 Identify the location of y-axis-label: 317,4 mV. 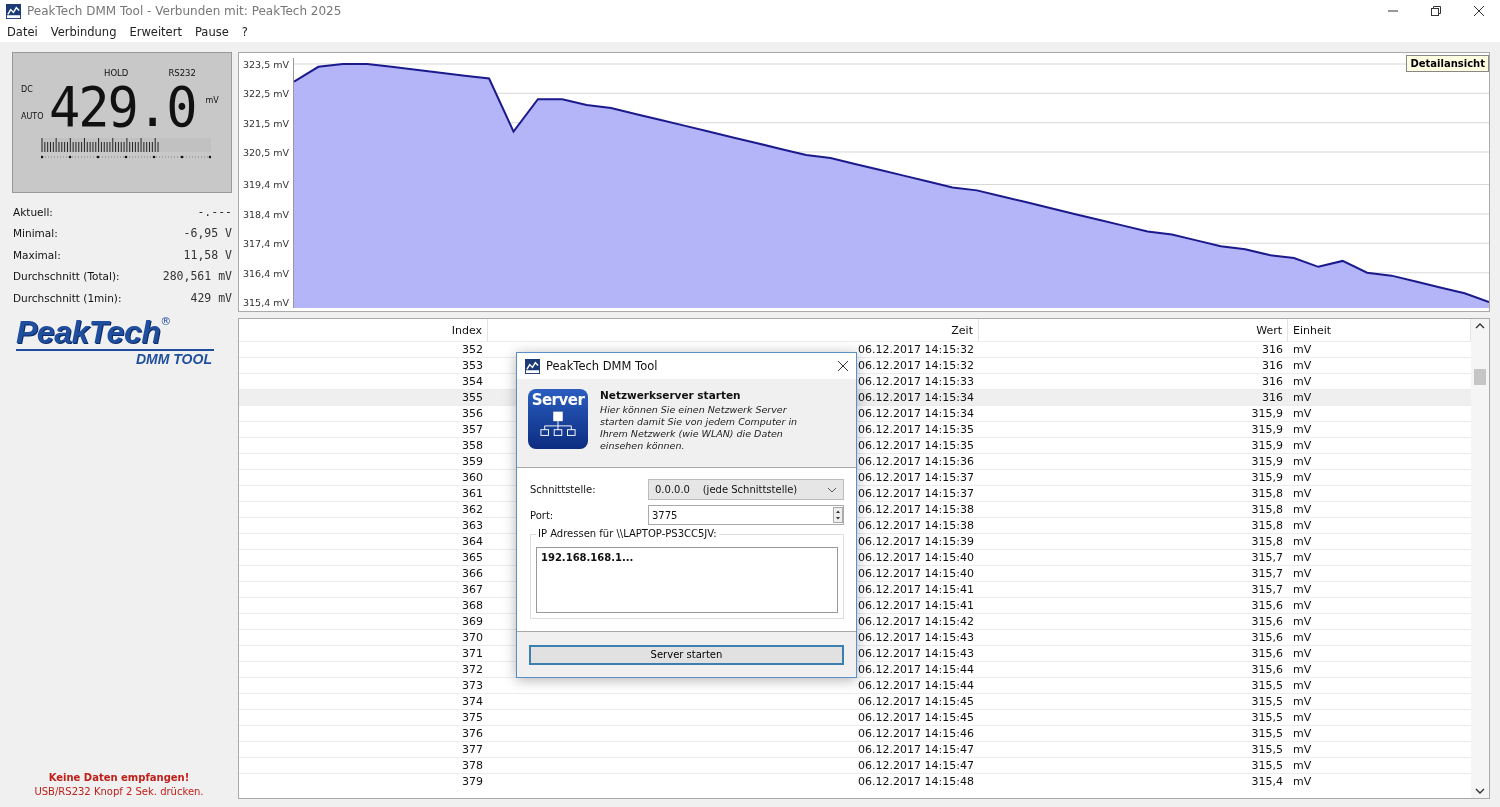
(266, 243).